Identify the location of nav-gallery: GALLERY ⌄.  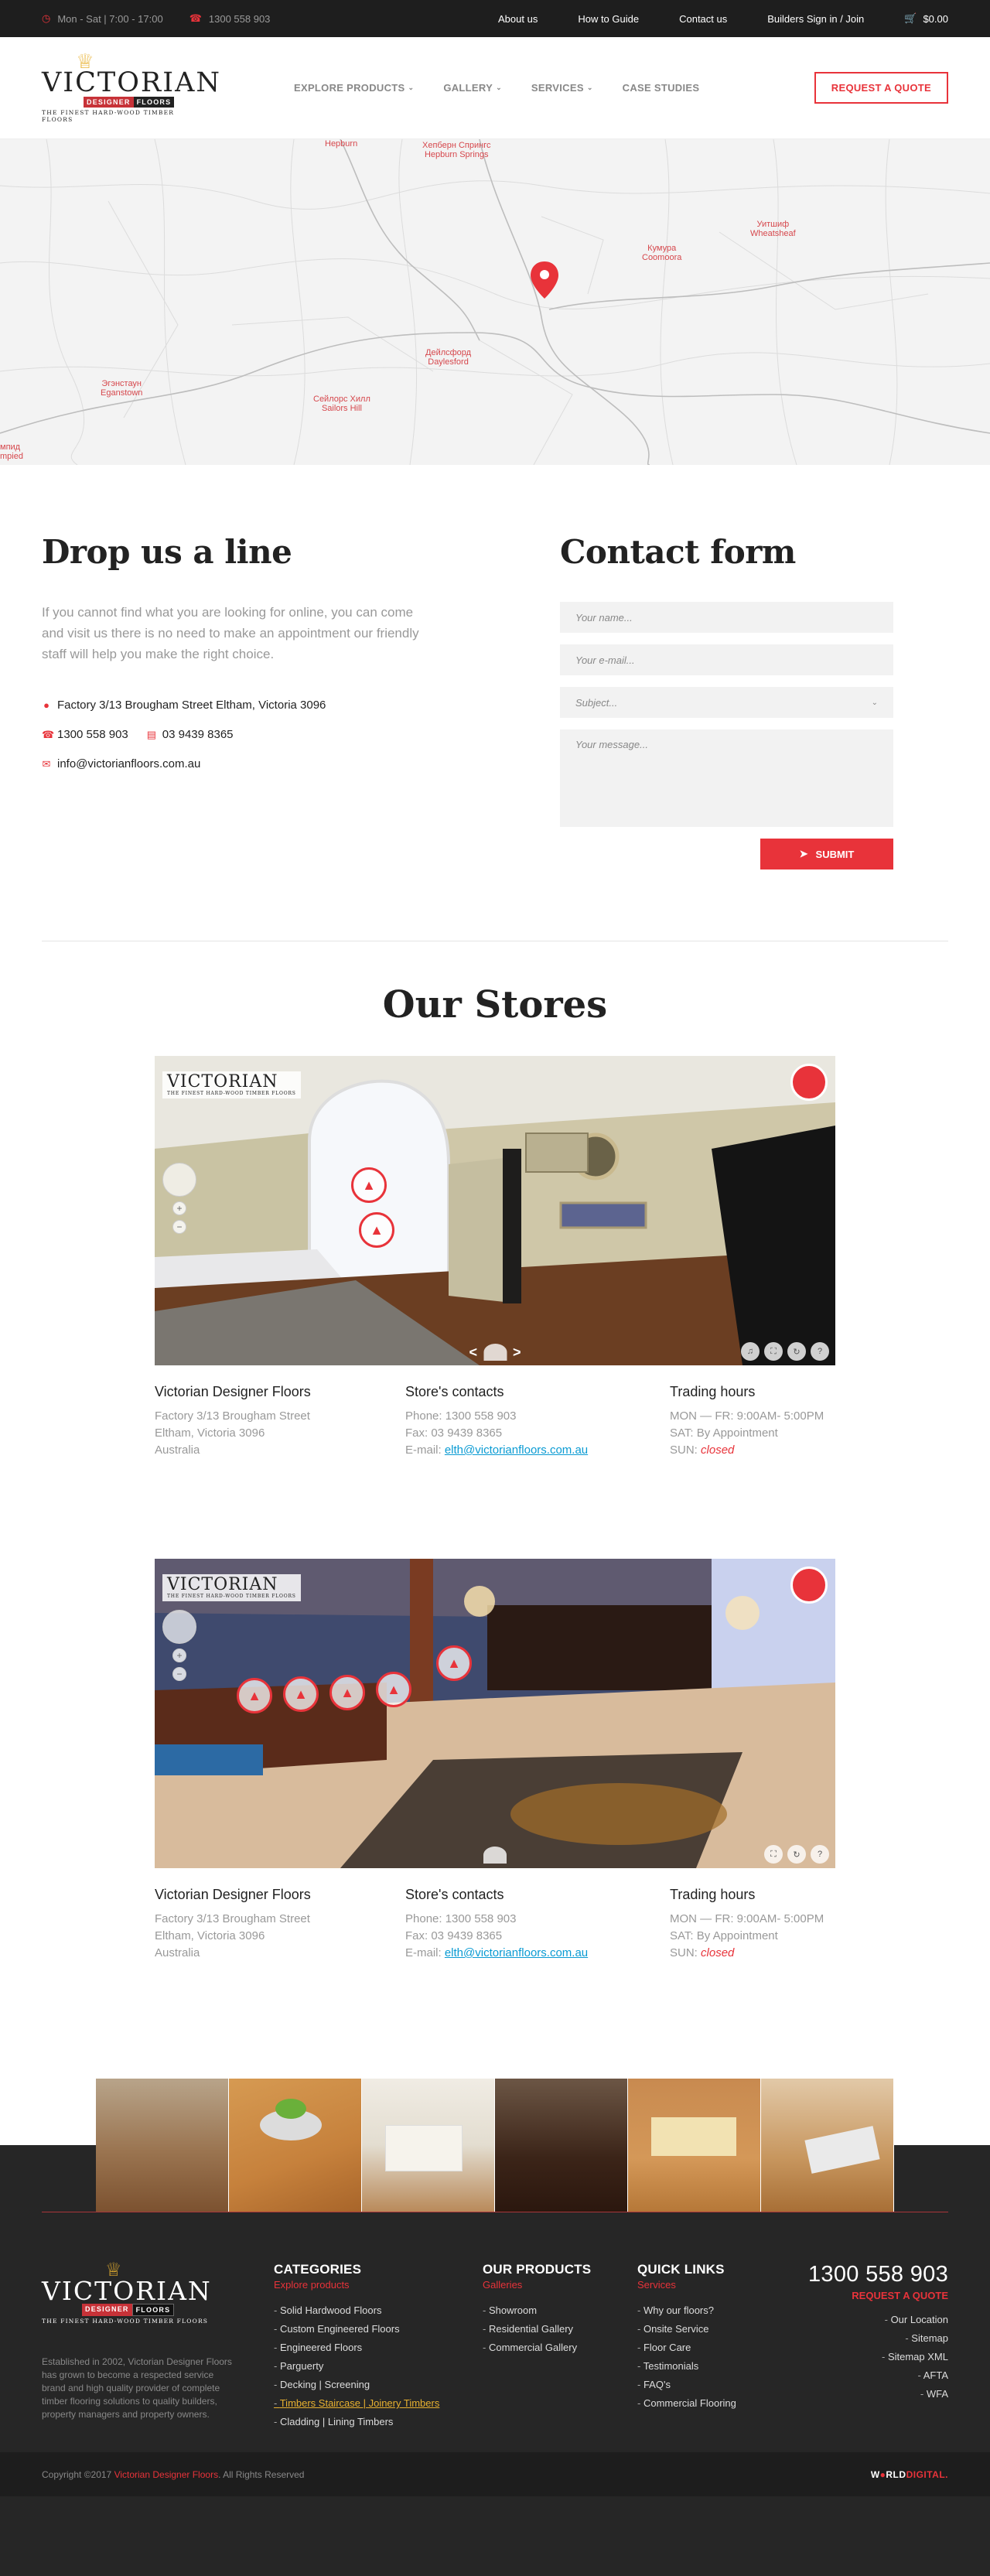
(473, 88).